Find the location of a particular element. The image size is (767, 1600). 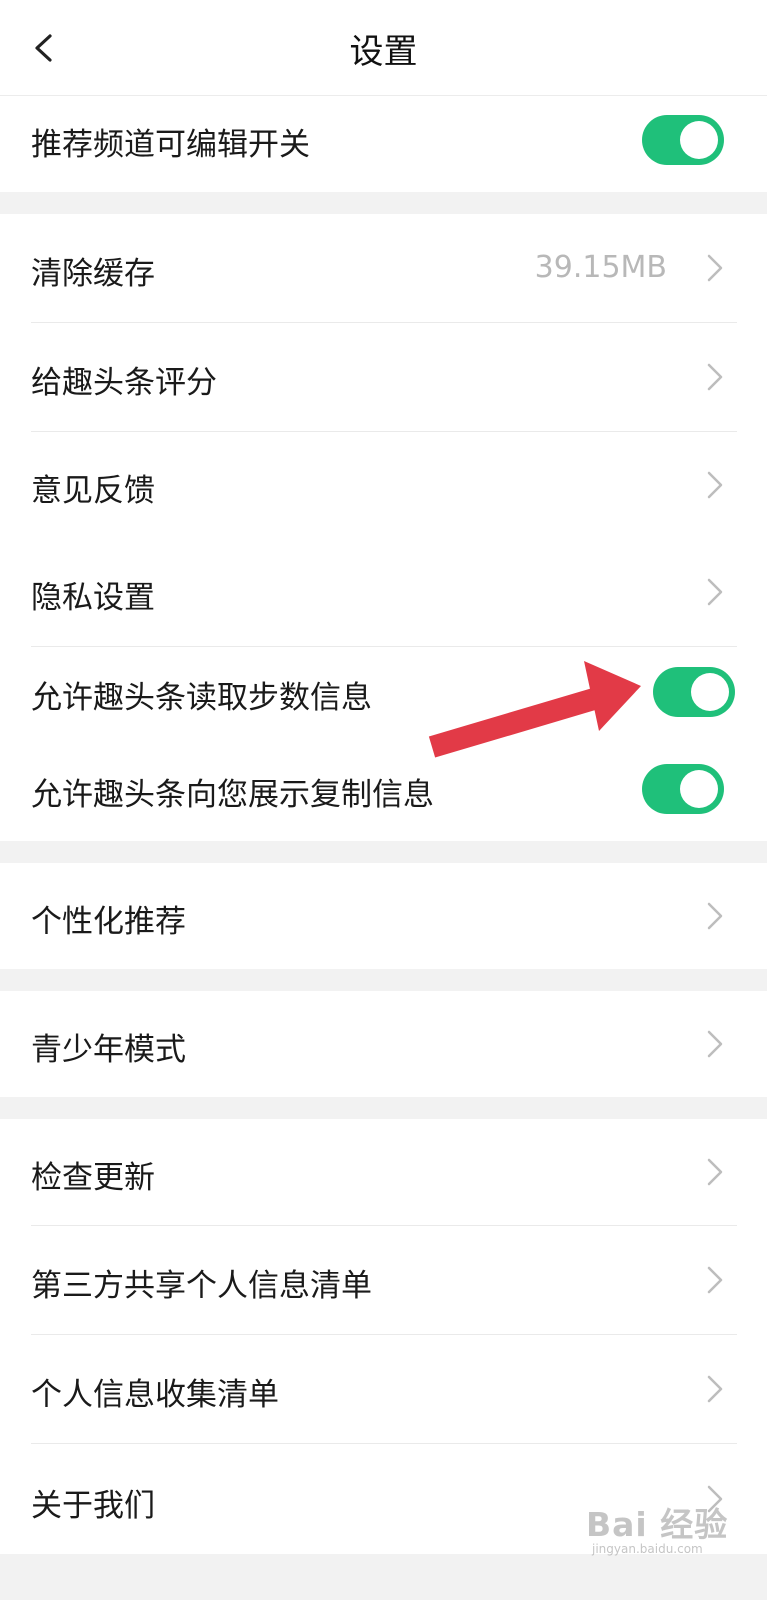

row-clipboard-permission: 允许趣头条向您展示复制信息 is located at coordinates (383, 792).